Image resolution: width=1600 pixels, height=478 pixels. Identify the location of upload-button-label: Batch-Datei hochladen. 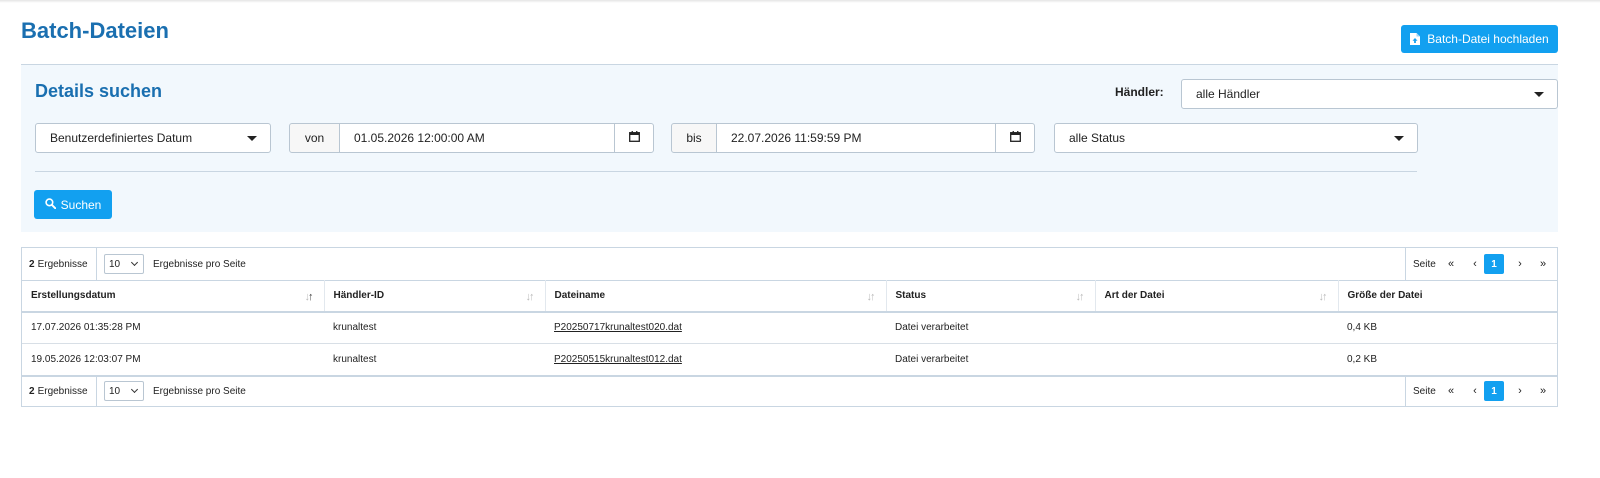
(1488, 39).